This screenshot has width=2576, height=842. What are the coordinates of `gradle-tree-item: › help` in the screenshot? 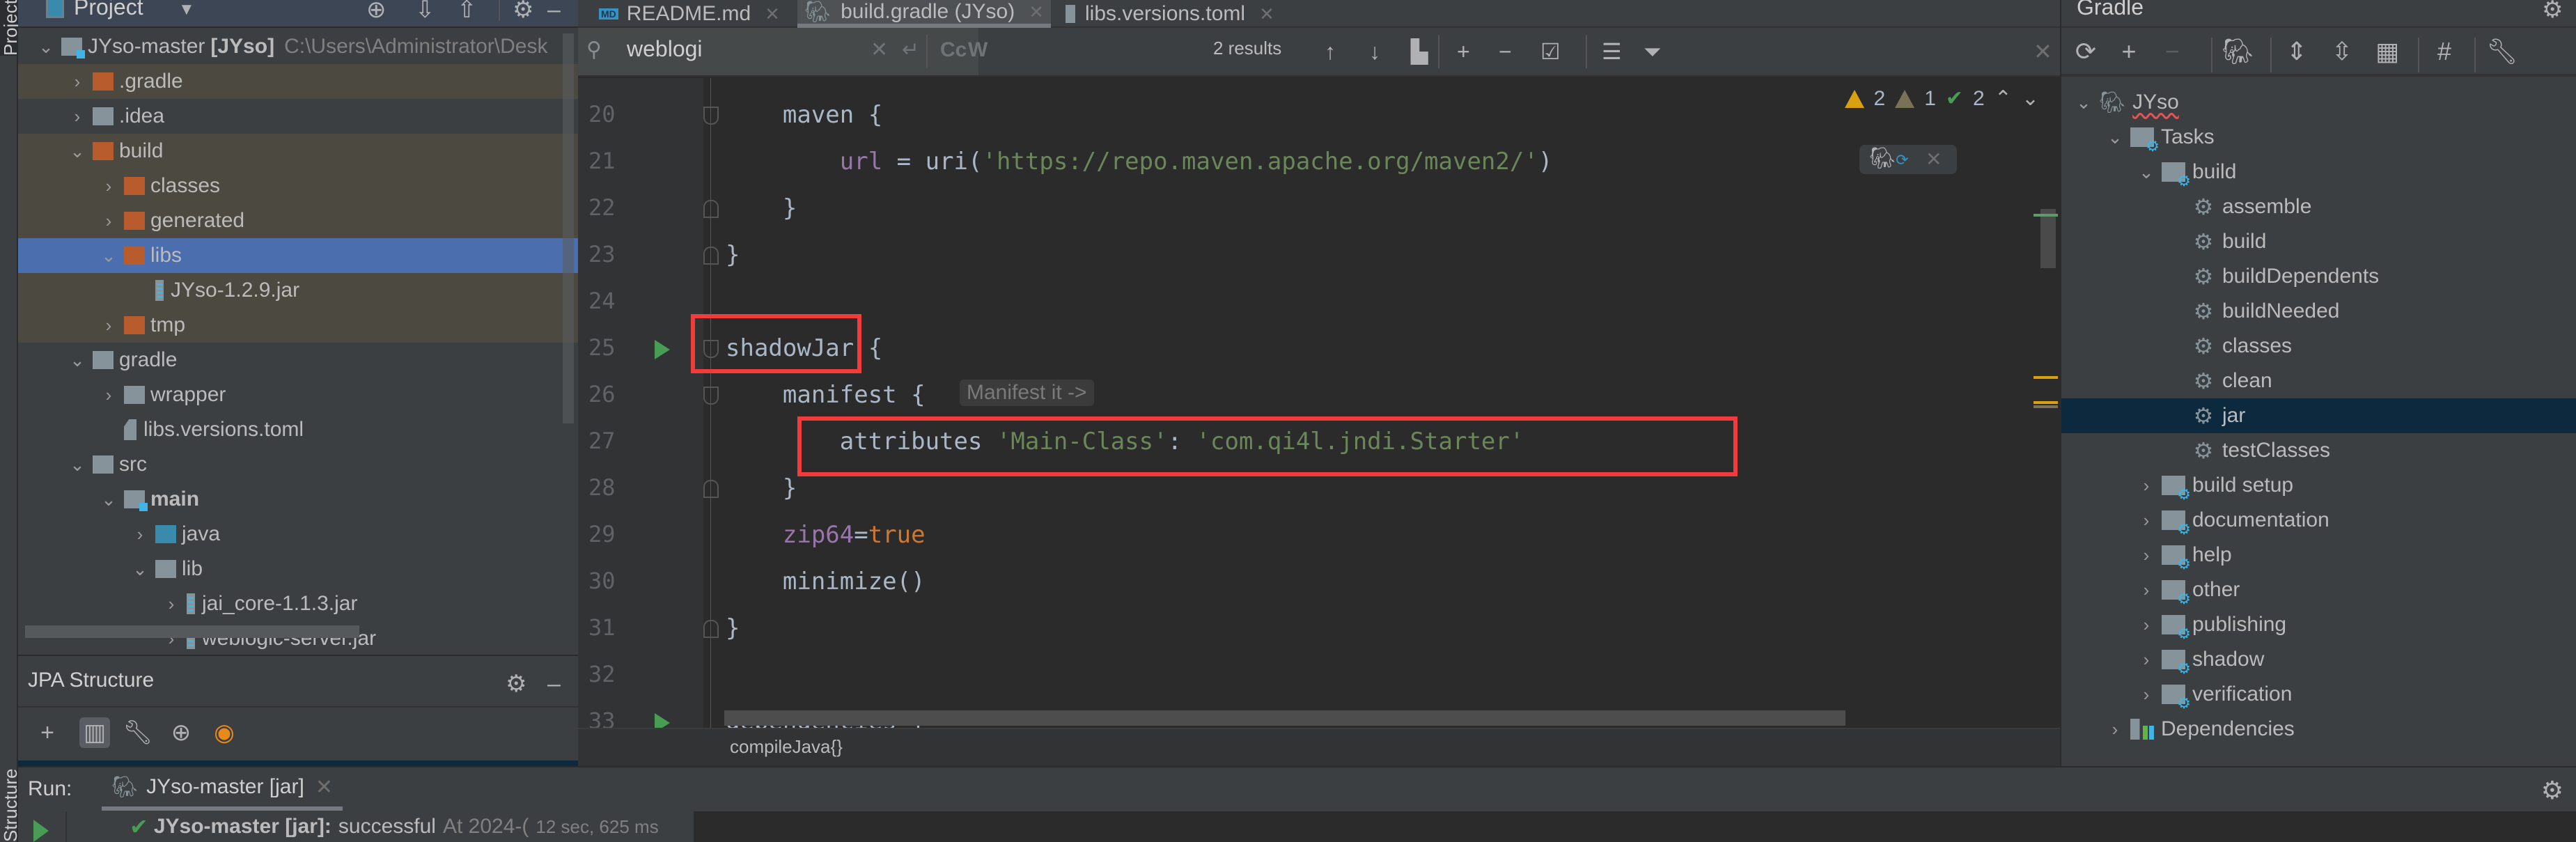 It's located at (2318, 555).